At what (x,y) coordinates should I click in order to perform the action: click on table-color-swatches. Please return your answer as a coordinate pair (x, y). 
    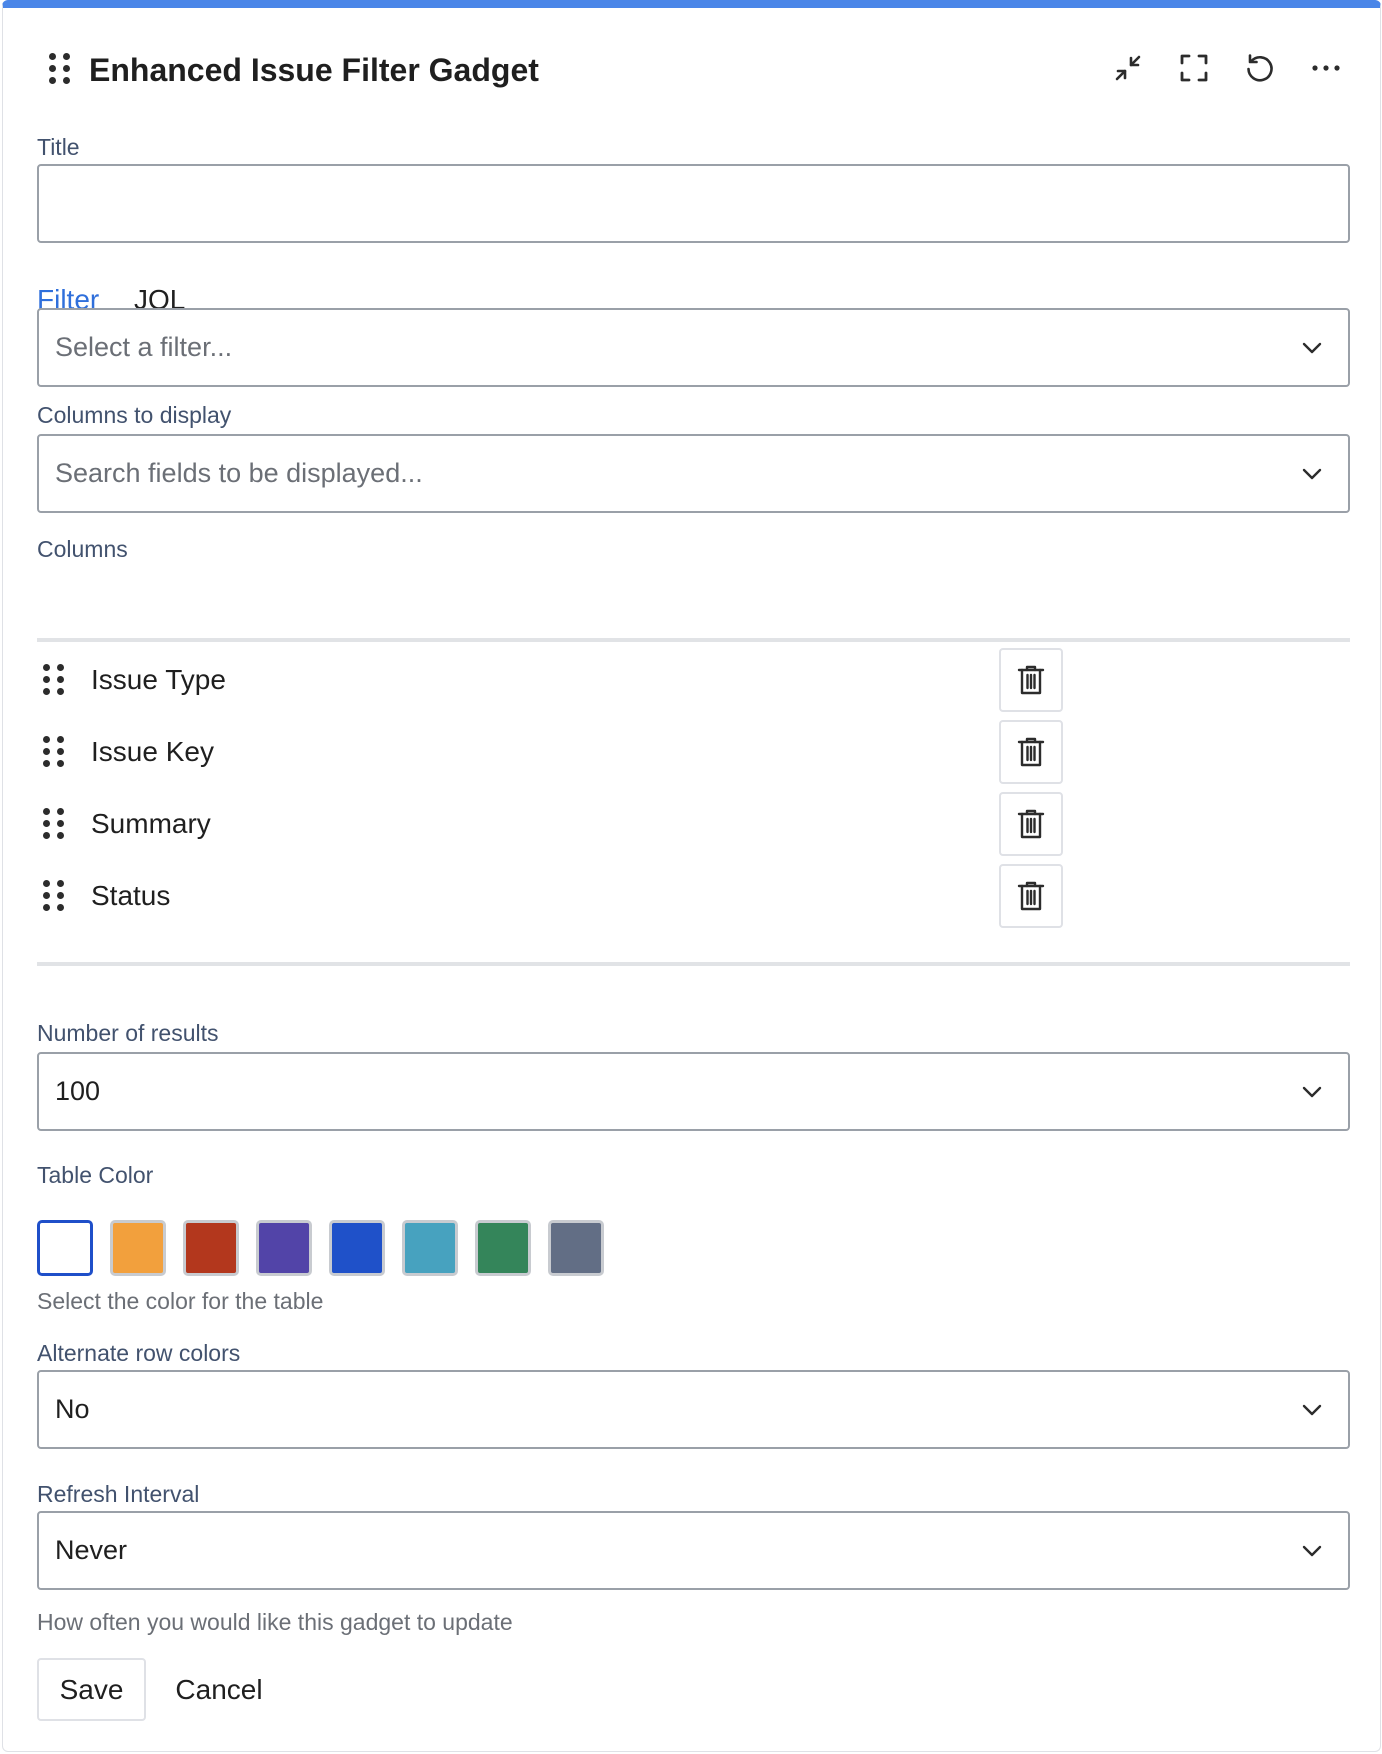
    Looking at the image, I should click on (320, 1248).